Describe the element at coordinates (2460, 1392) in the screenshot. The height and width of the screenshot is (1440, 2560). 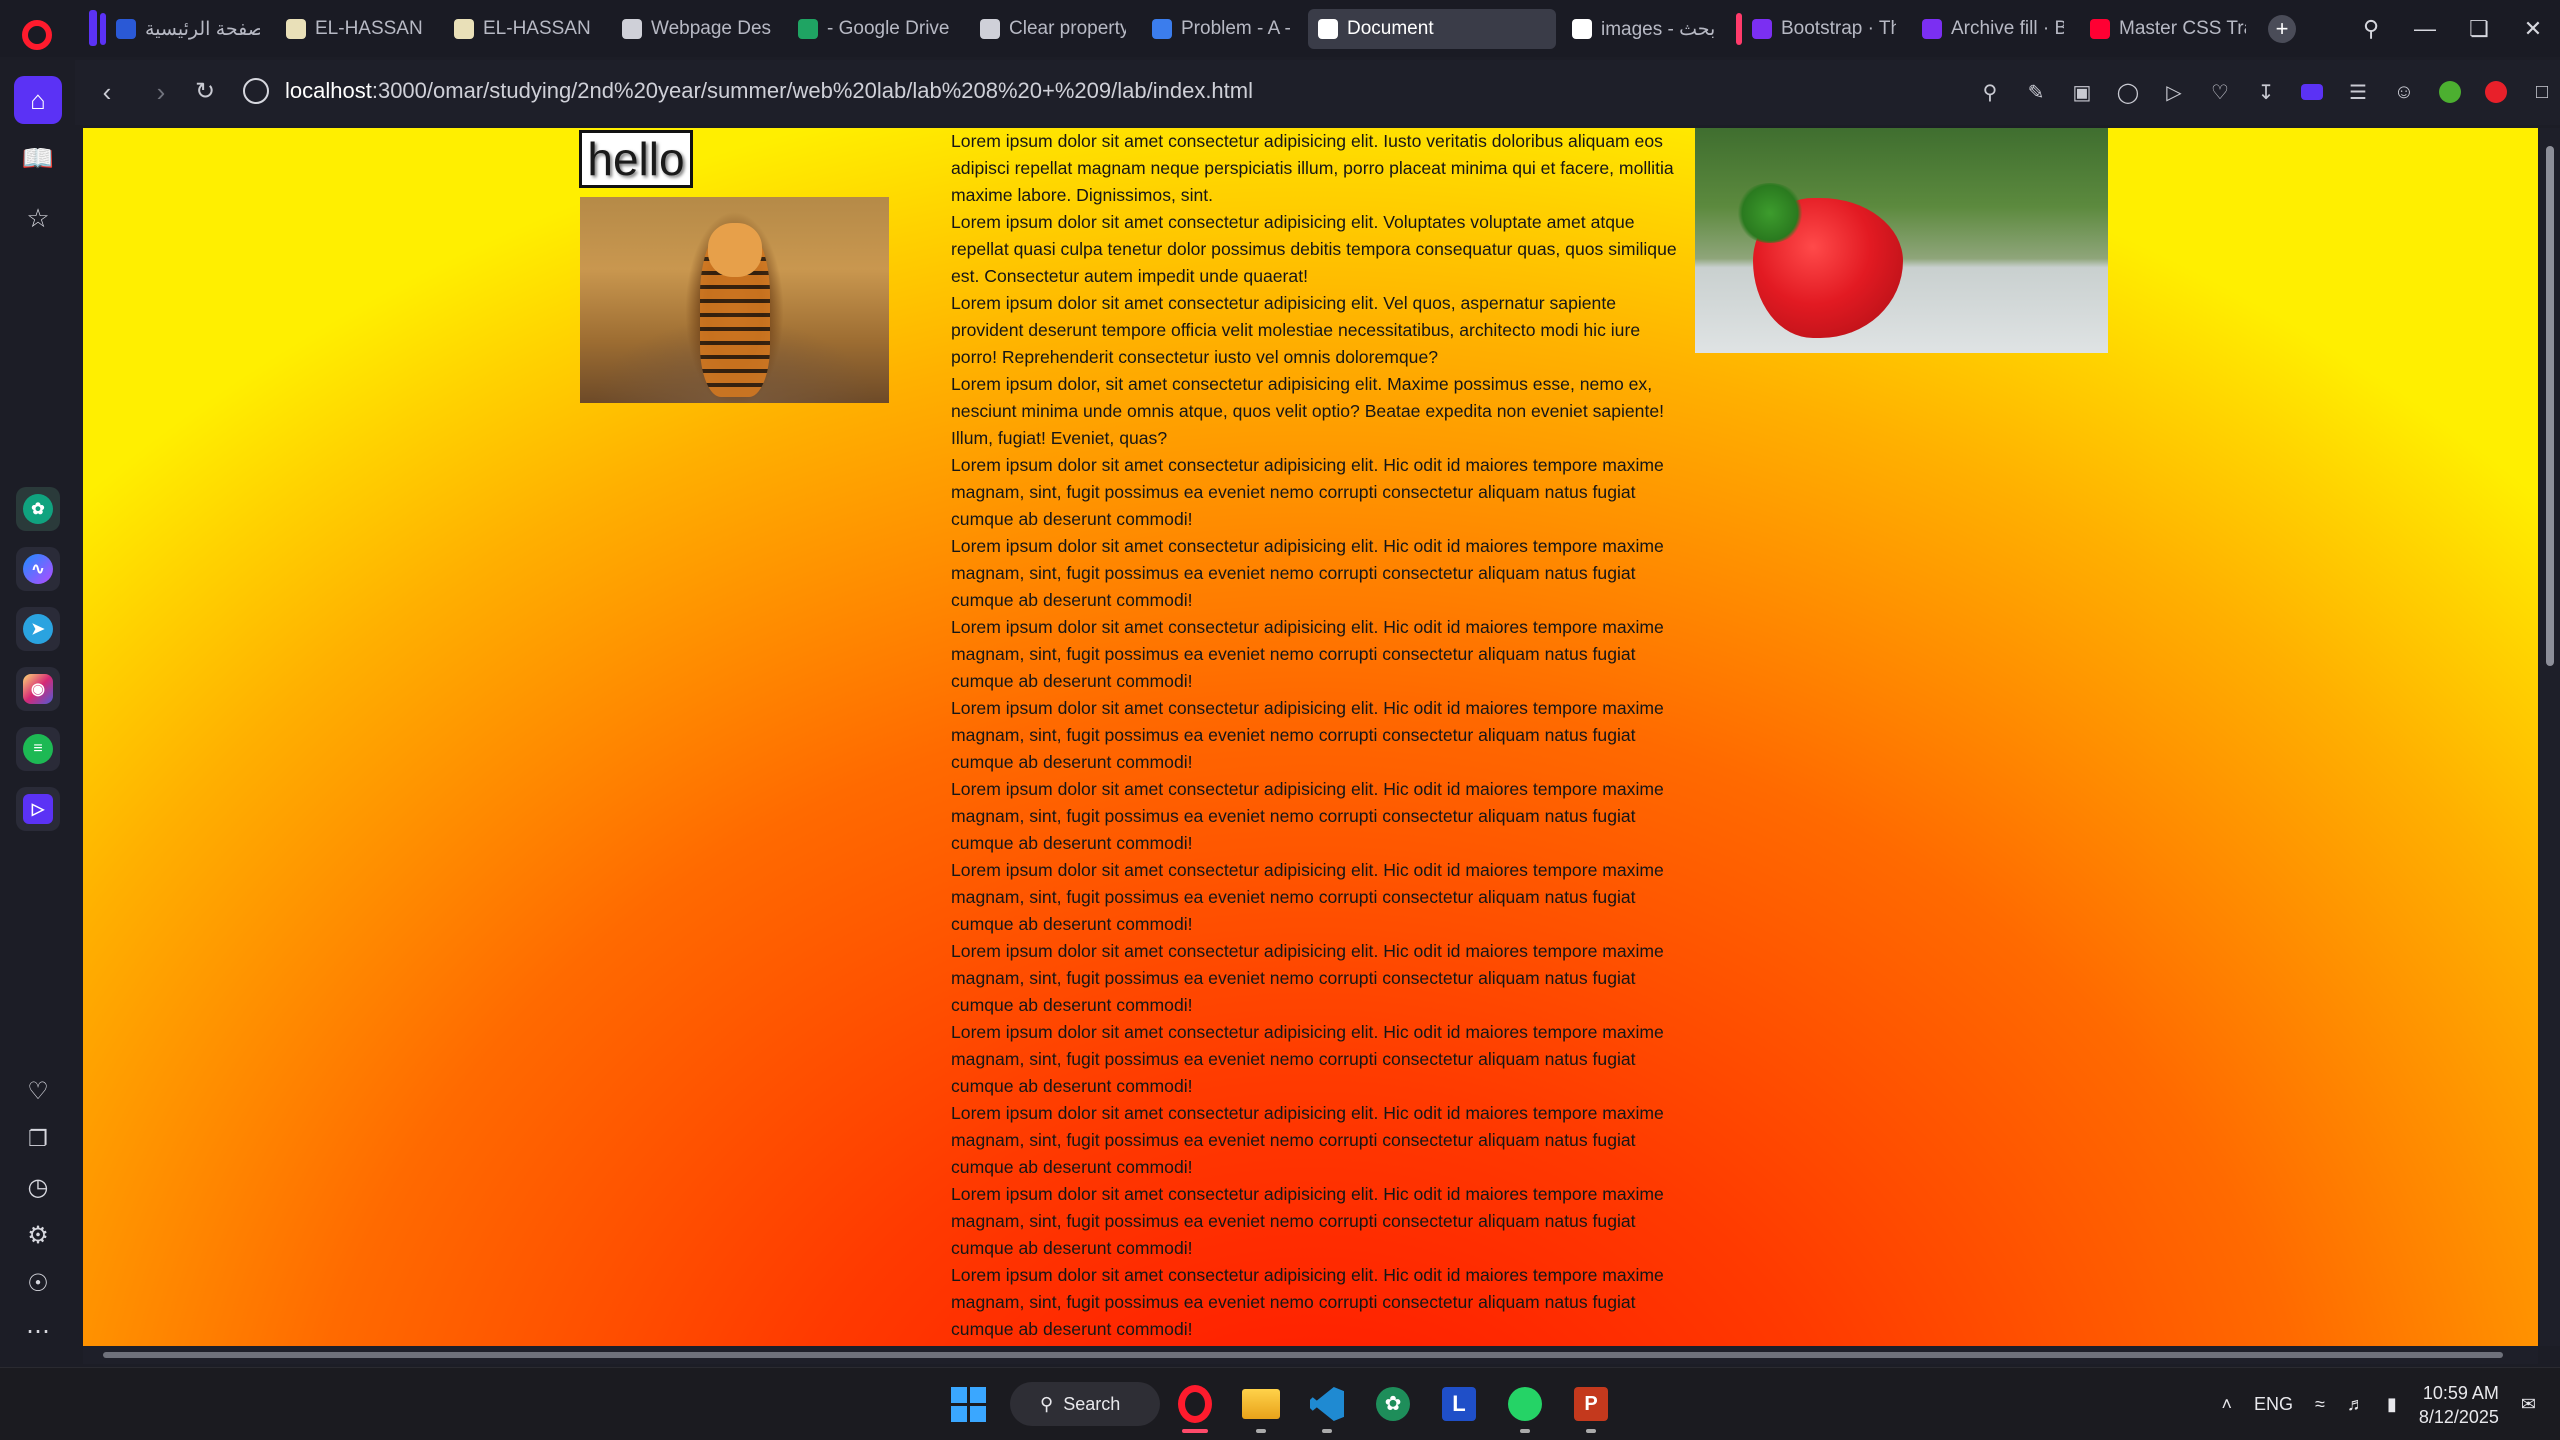
I see `clock-time: 10:59 AM` at that location.